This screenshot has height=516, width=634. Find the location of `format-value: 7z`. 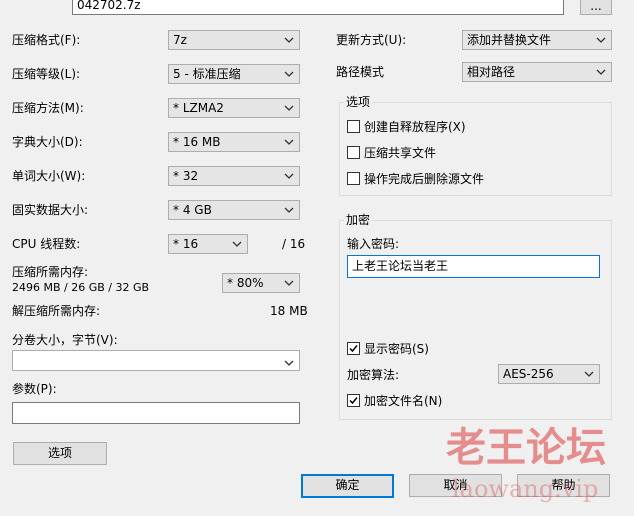

format-value: 7z is located at coordinates (180, 40).